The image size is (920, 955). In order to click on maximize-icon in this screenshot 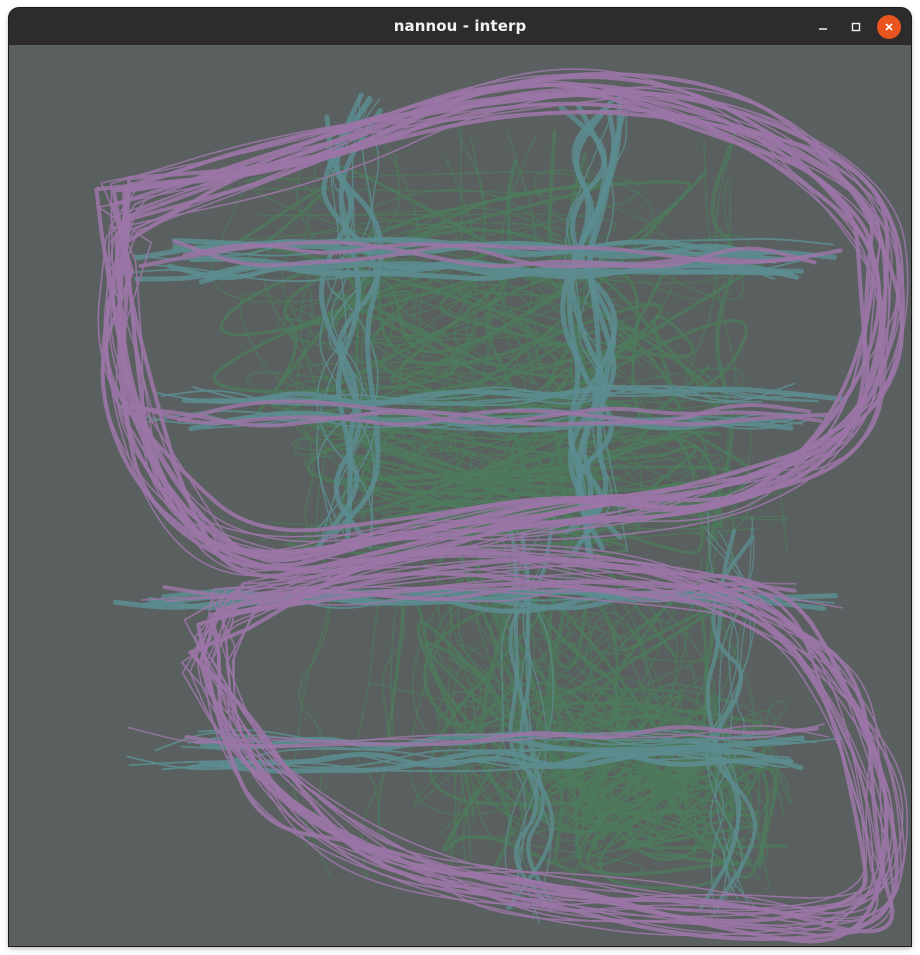, I will do `click(856, 27)`.